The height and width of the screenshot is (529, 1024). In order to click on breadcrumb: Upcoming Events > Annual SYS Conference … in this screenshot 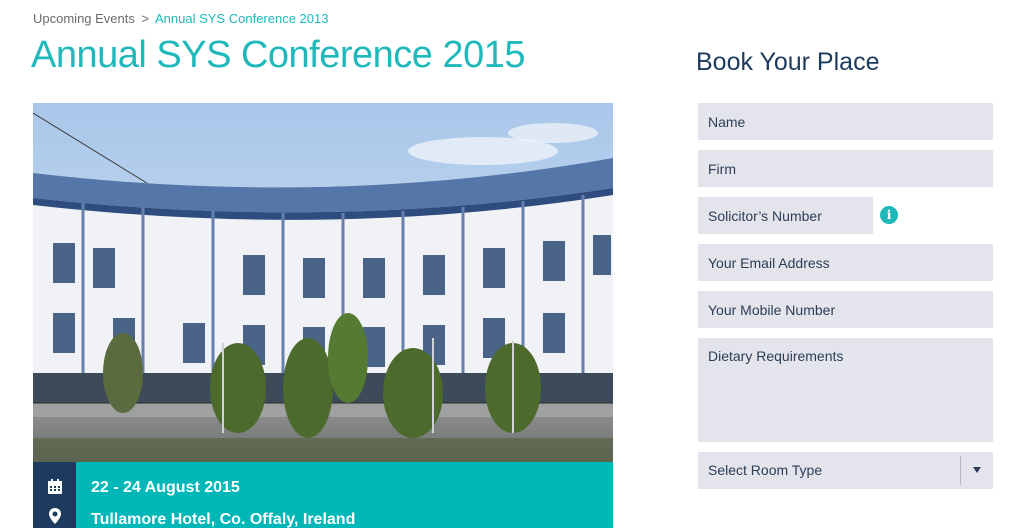, I will do `click(180, 18)`.